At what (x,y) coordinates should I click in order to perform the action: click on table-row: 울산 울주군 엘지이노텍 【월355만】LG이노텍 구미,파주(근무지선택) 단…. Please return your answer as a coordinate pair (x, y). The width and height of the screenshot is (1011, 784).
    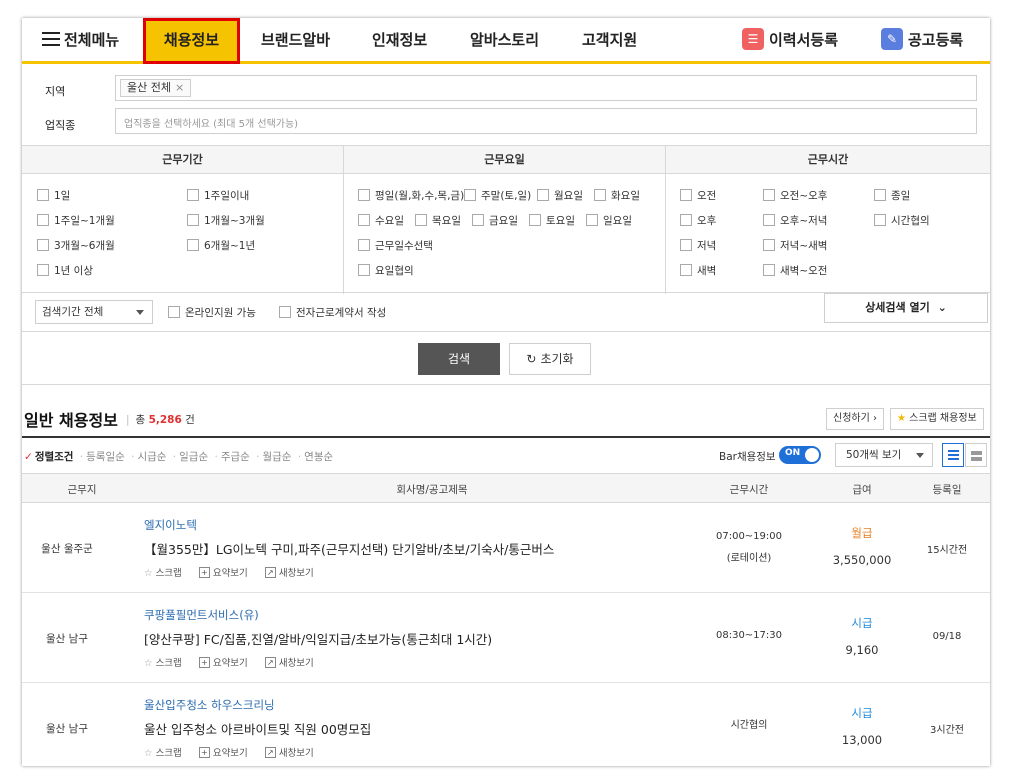
    Looking at the image, I should click on (506, 548).